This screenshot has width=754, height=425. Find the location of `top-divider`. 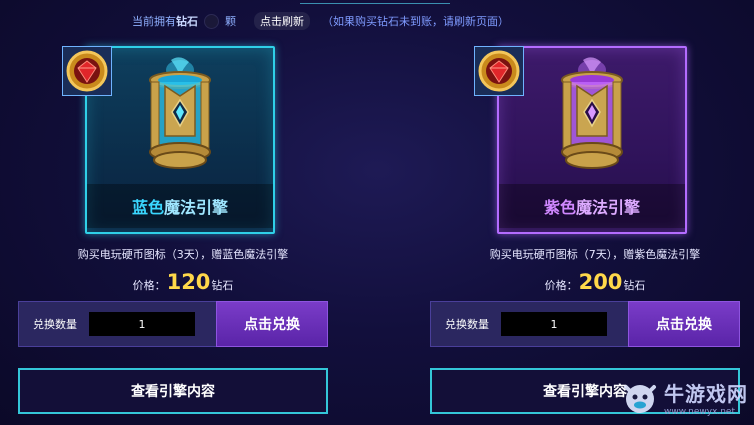

top-divider is located at coordinates (375, 2).